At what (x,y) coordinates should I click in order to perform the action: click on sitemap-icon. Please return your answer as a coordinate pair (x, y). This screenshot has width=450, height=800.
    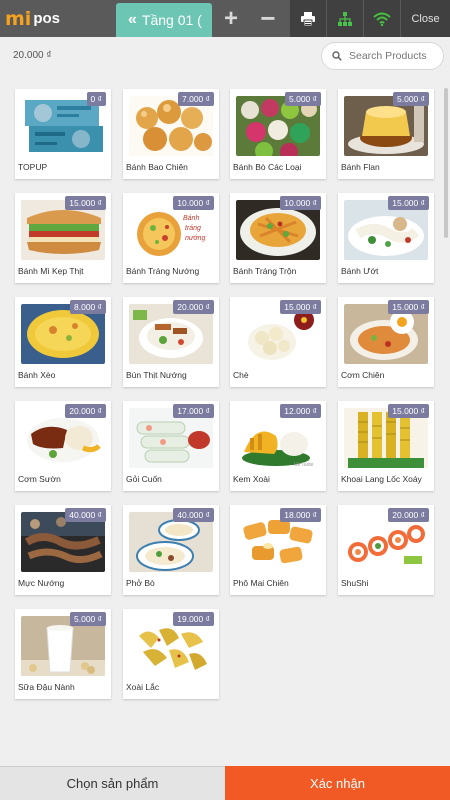
    Looking at the image, I should click on (345, 18).